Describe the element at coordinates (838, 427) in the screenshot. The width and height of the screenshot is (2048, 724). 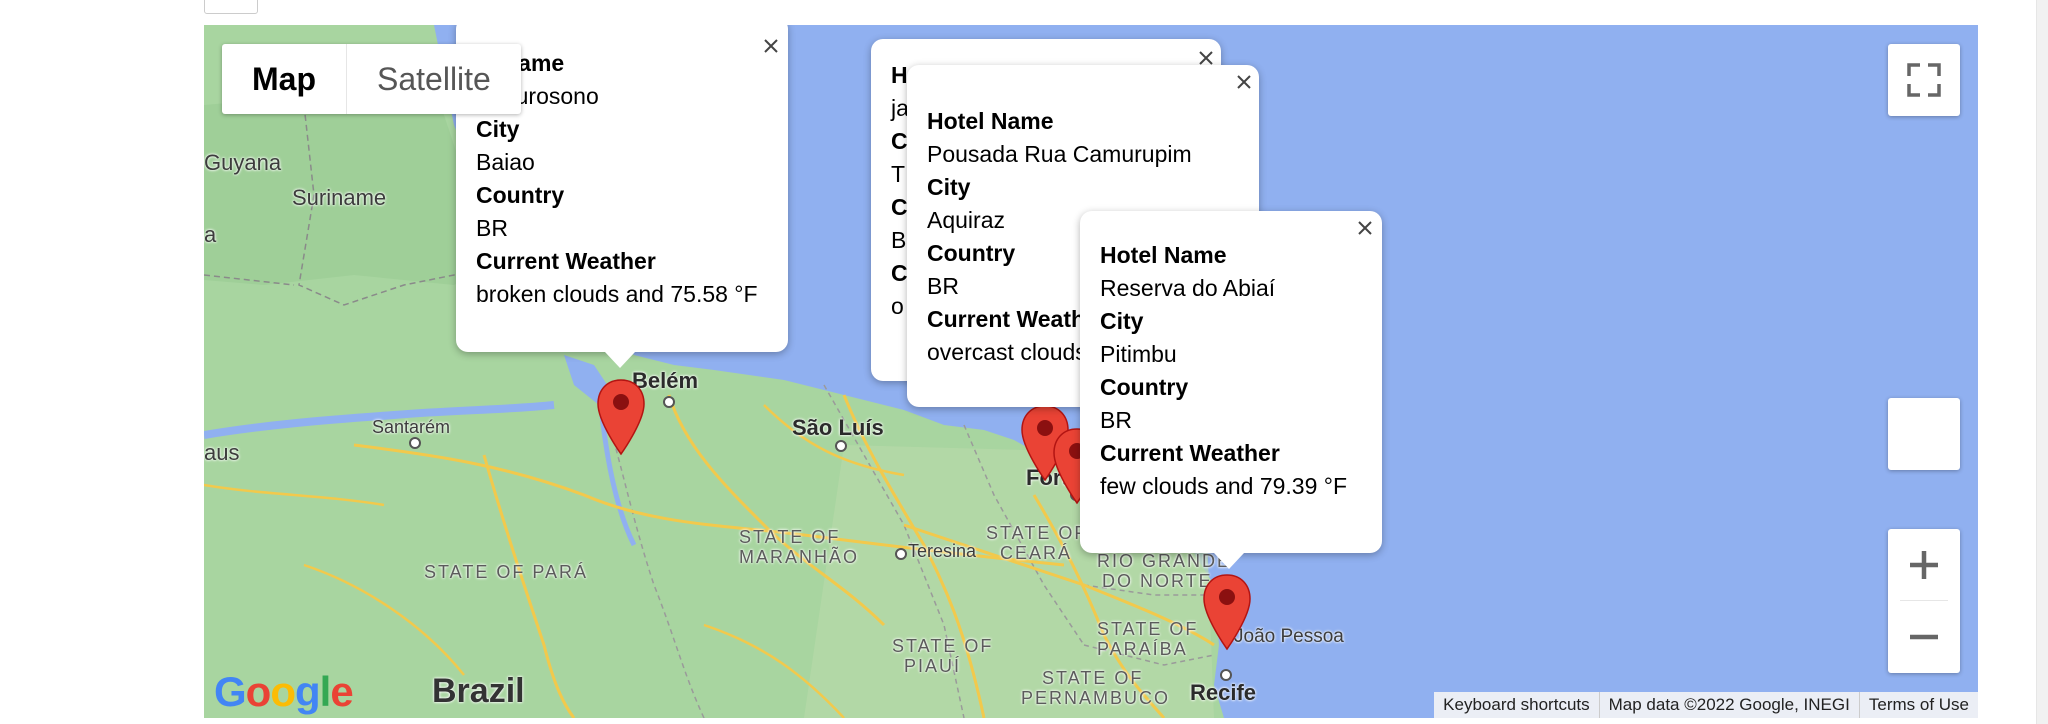
I see `place-label-sao-luis: São Luís` at that location.